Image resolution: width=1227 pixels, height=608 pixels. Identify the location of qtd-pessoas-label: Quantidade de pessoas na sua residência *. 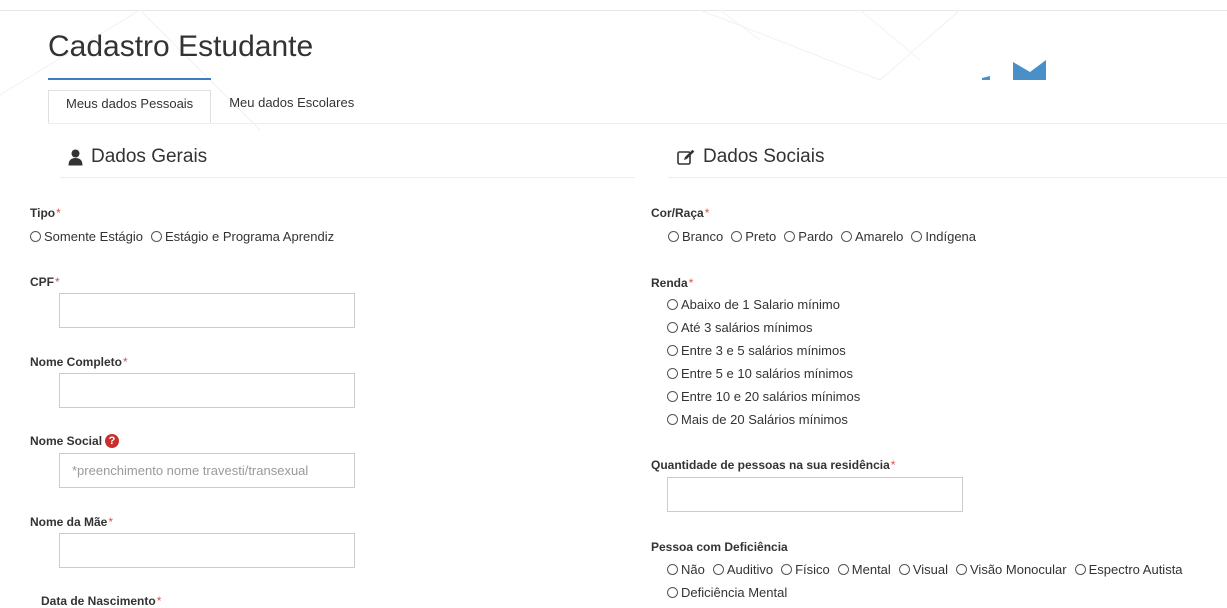
(773, 465).